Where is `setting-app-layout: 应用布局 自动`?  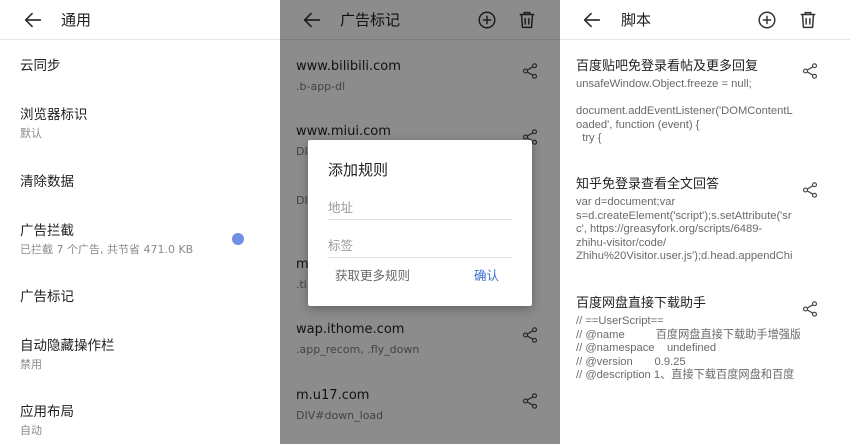
setting-app-layout: 应用布局 自动 is located at coordinates (145, 420).